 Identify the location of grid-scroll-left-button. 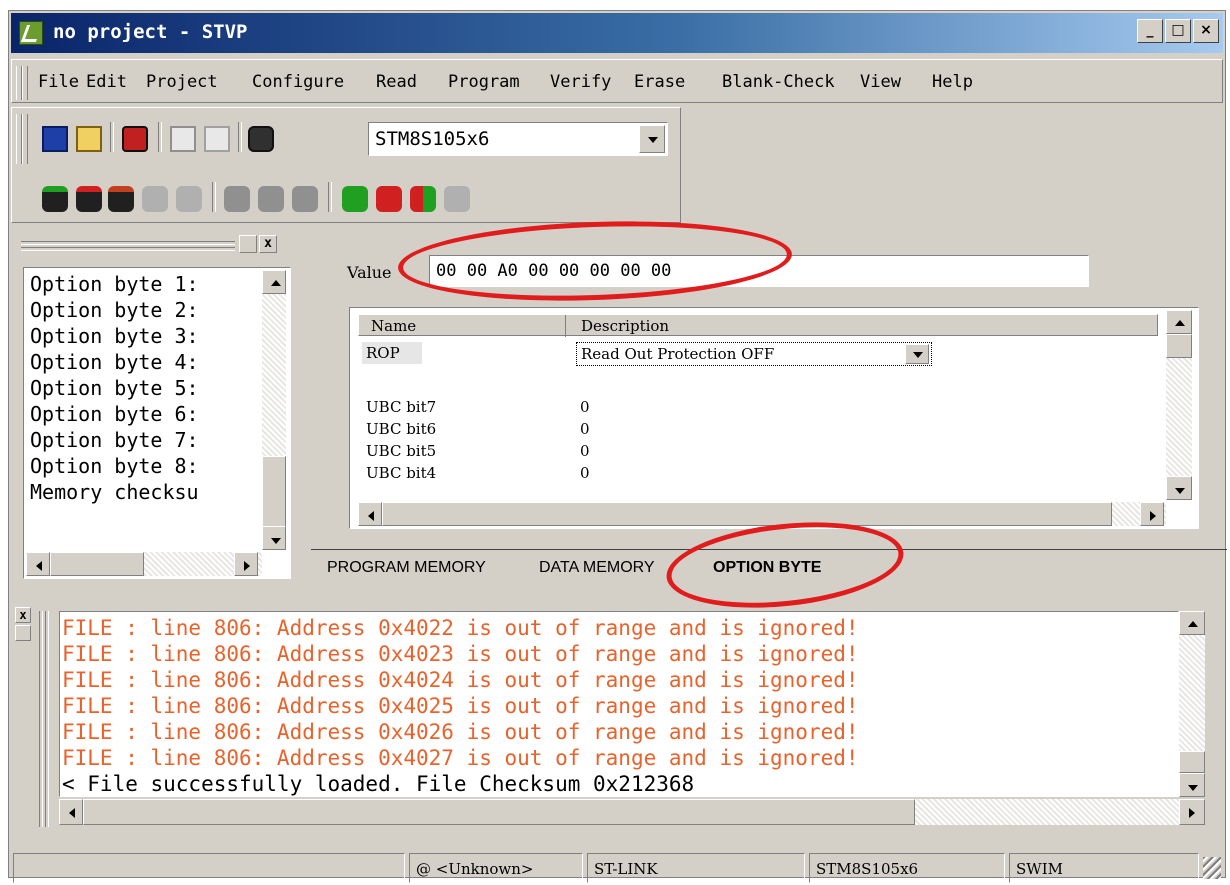
(370, 514).